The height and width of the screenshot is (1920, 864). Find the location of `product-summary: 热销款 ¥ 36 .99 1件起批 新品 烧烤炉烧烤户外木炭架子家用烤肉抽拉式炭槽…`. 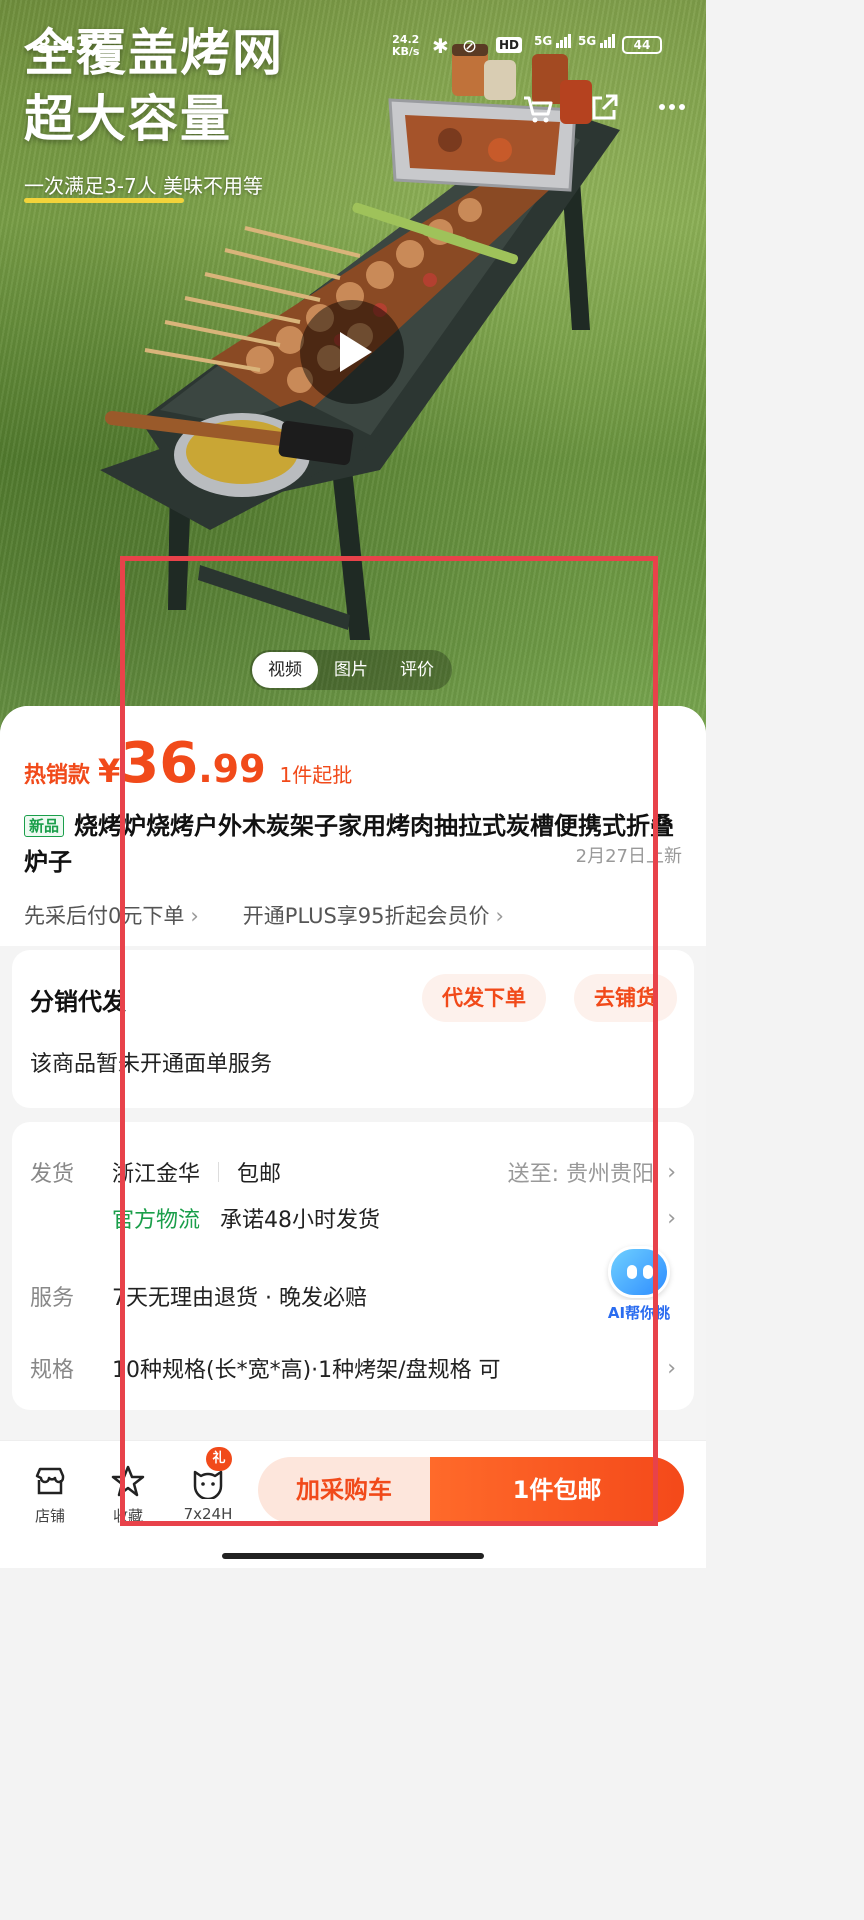

product-summary: 热销款 ¥ 36 .99 1件起批 新品 烧烤炉烧烤户外木炭架子家用烤肉抽拉式炭槽… is located at coordinates (353, 826).